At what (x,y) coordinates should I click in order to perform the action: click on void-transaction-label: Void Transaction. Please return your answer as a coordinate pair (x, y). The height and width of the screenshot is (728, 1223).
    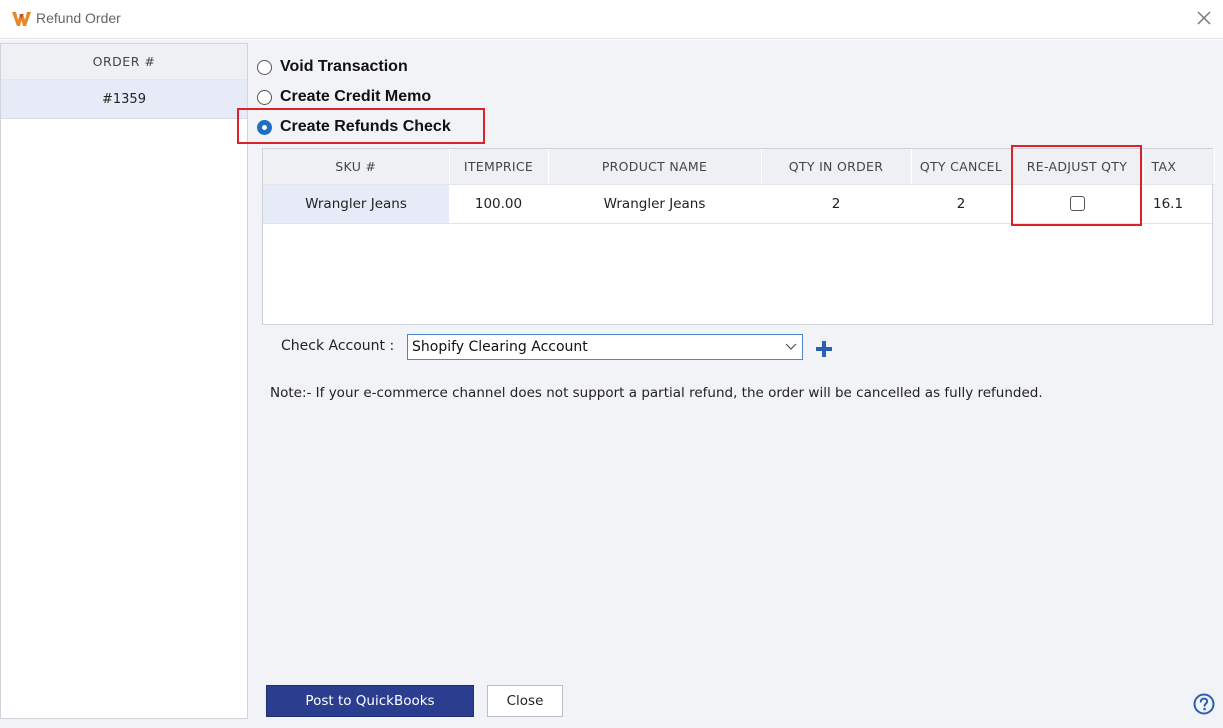
    Looking at the image, I should click on (344, 66).